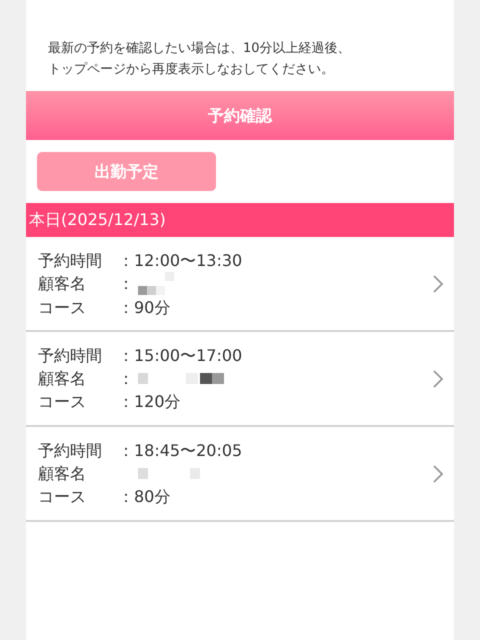 Image resolution: width=480 pixels, height=640 pixels. Describe the element at coordinates (191, 70) in the screenshot. I see `notice-text: トップページから再度表示しなおしてください。` at that location.